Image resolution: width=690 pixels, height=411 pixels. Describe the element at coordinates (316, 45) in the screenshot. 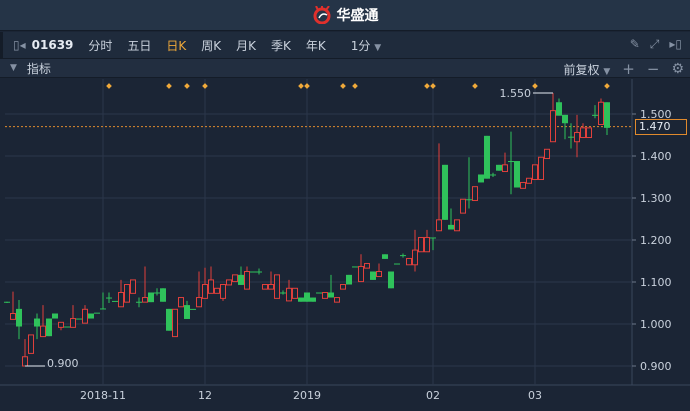

I see `tab-yearly-k: 年K` at that location.